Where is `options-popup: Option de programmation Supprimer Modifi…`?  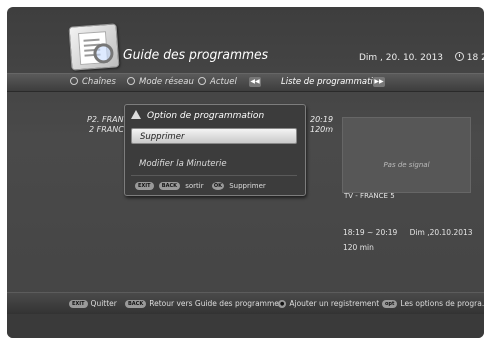 options-popup: Option de programmation Supprimer Modifi… is located at coordinates (215, 150).